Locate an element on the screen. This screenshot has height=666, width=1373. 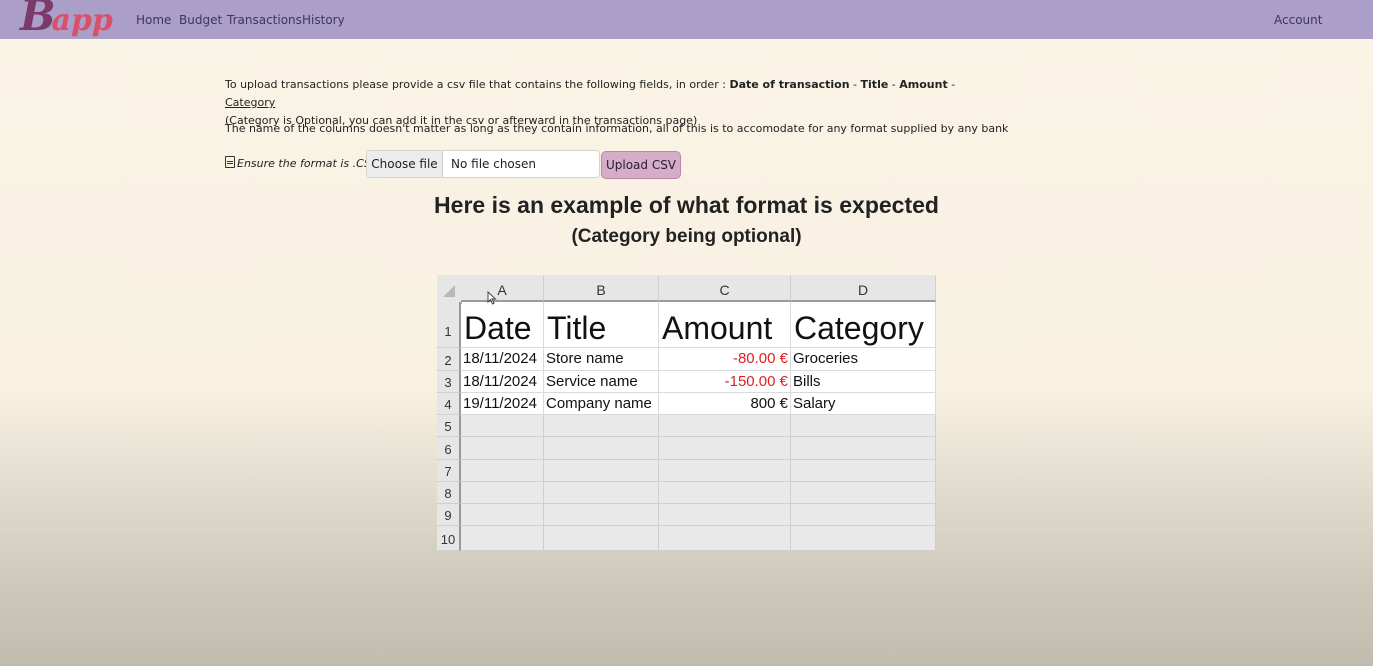
format-hint: Ensure the format is .CSV is located at coordinates (302, 163).